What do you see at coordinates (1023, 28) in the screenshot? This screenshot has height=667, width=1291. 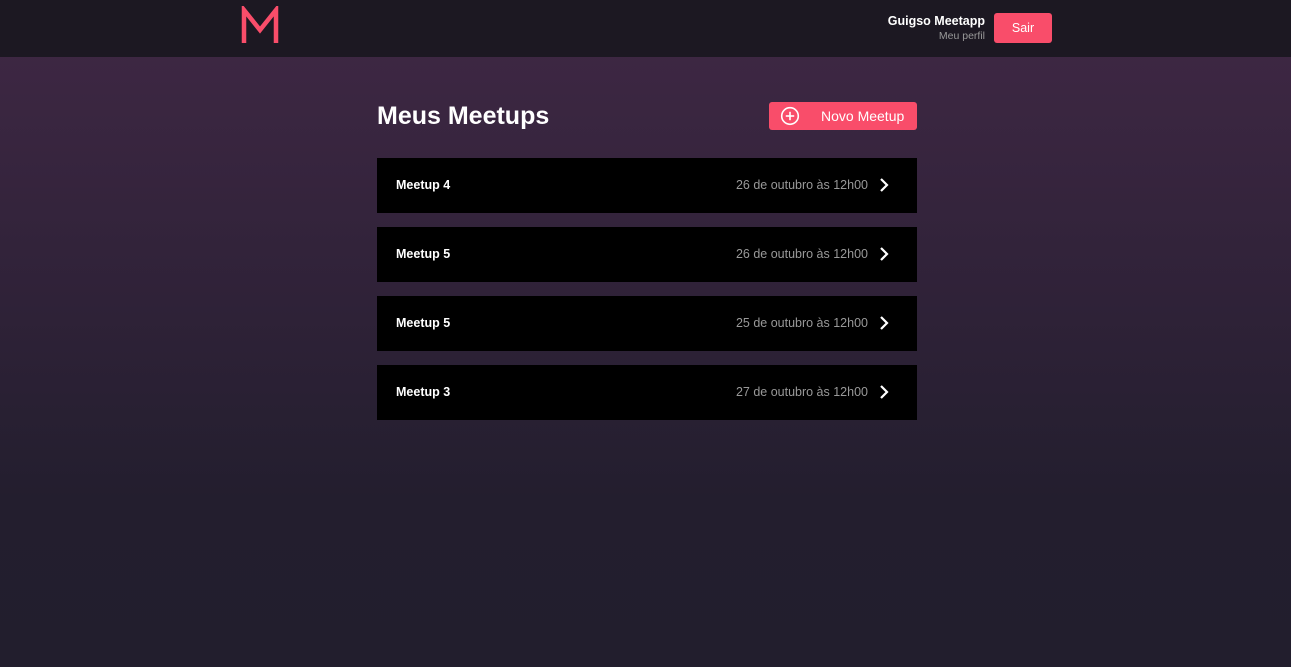 I see `logout-button: Sair` at bounding box center [1023, 28].